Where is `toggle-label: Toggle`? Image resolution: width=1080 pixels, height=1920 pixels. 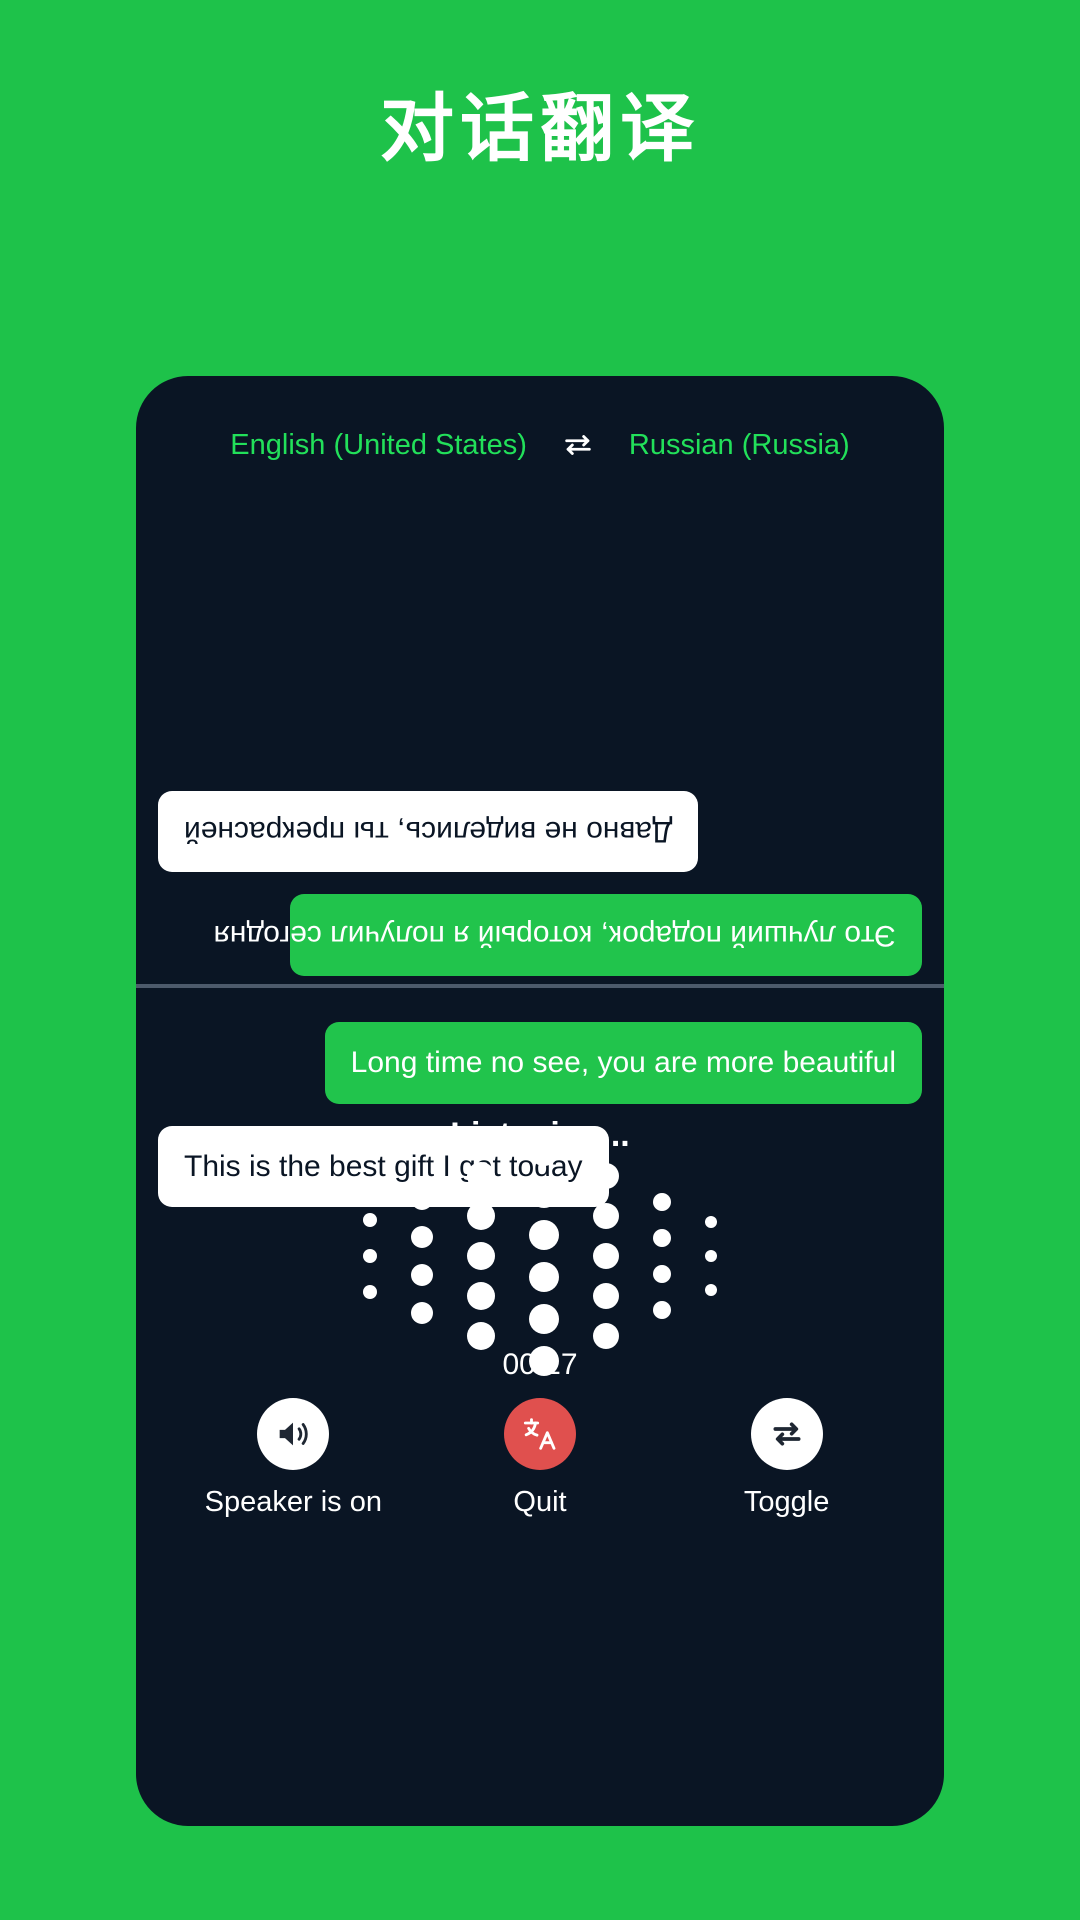
toggle-label: Toggle is located at coordinates (786, 1502).